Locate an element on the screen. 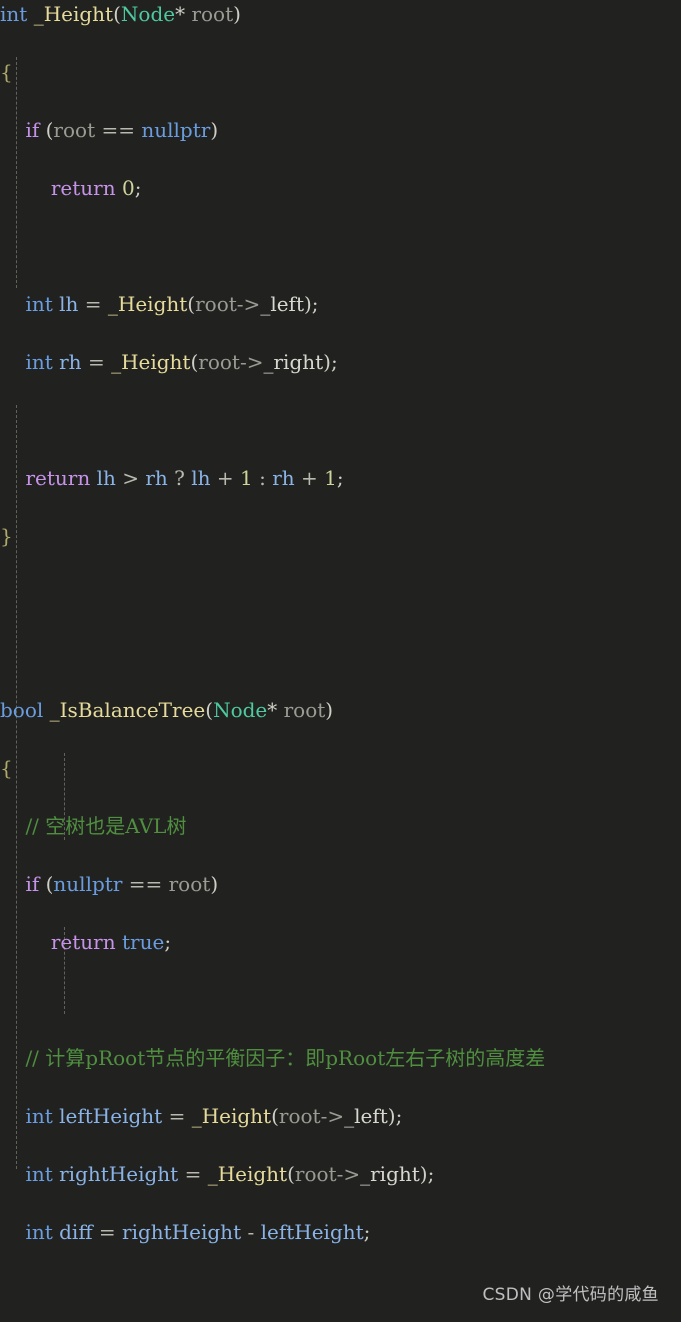  comment-empty-tree-is-avl: // 空树也是AVL树 is located at coordinates (106, 826).